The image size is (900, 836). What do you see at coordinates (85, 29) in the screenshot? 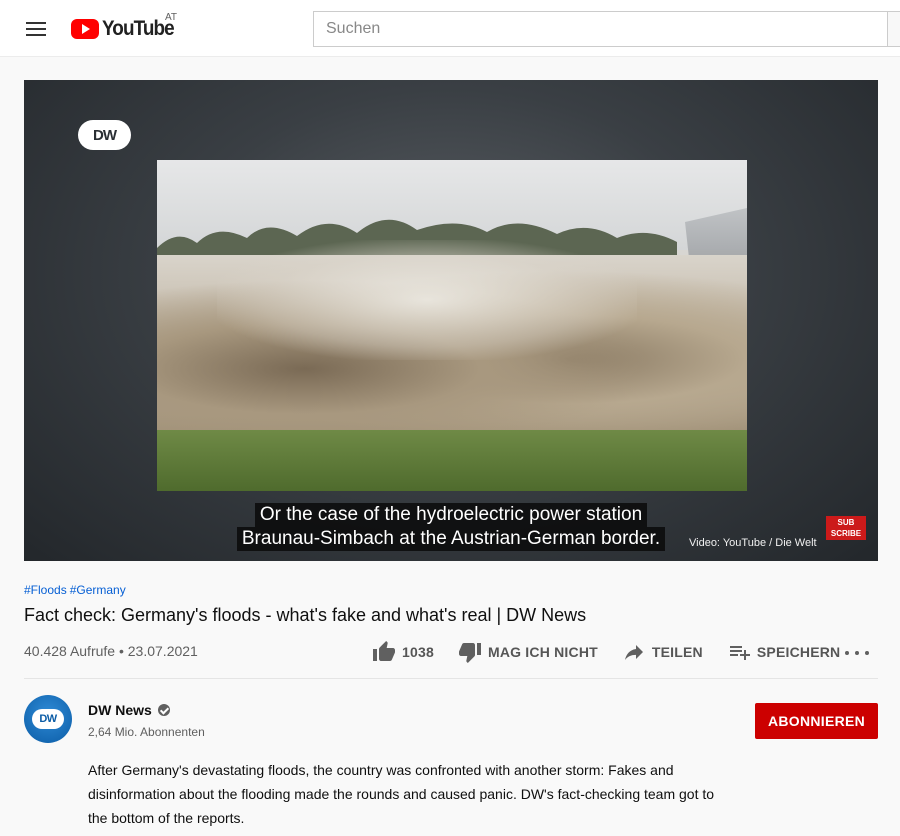
I see `play-logo-icon` at bounding box center [85, 29].